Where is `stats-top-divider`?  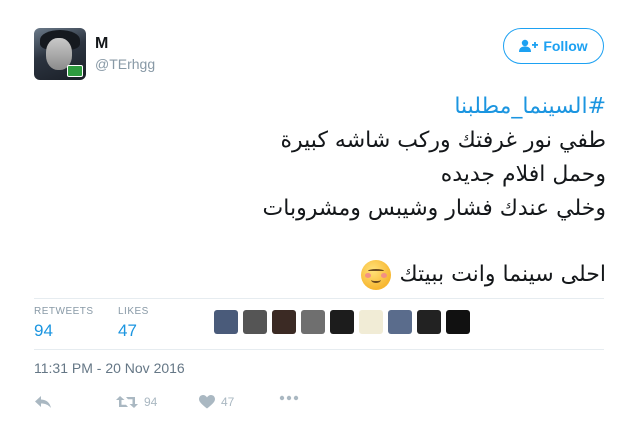 stats-top-divider is located at coordinates (319, 298).